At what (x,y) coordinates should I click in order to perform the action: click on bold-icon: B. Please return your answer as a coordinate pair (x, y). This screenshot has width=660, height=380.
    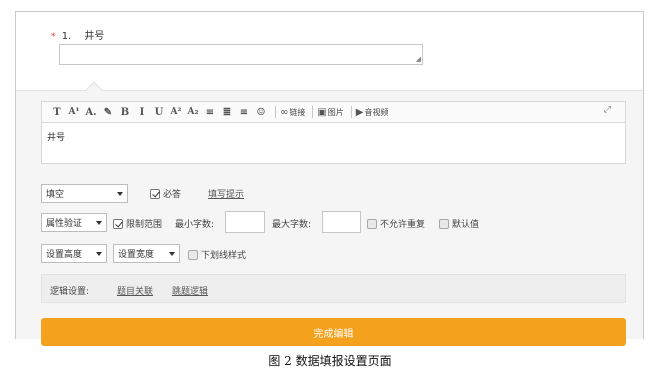
    Looking at the image, I should click on (125, 112).